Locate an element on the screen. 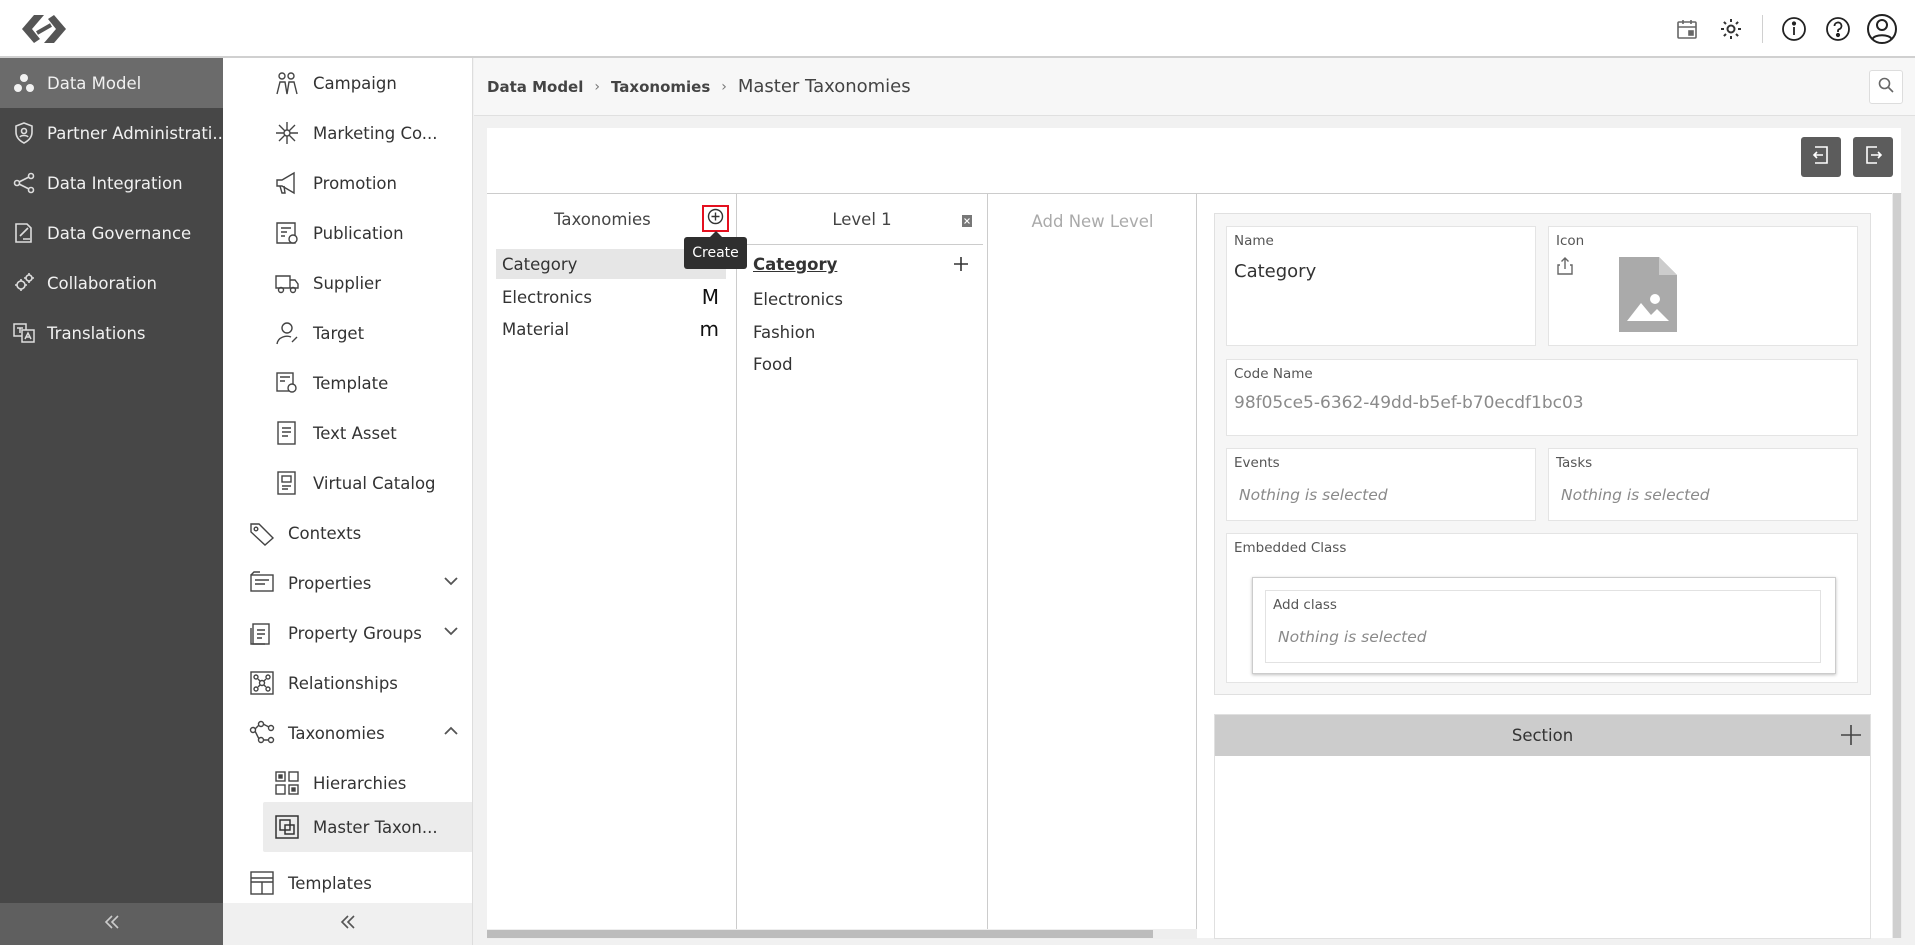  import-icon is located at coordinates (1821, 157).